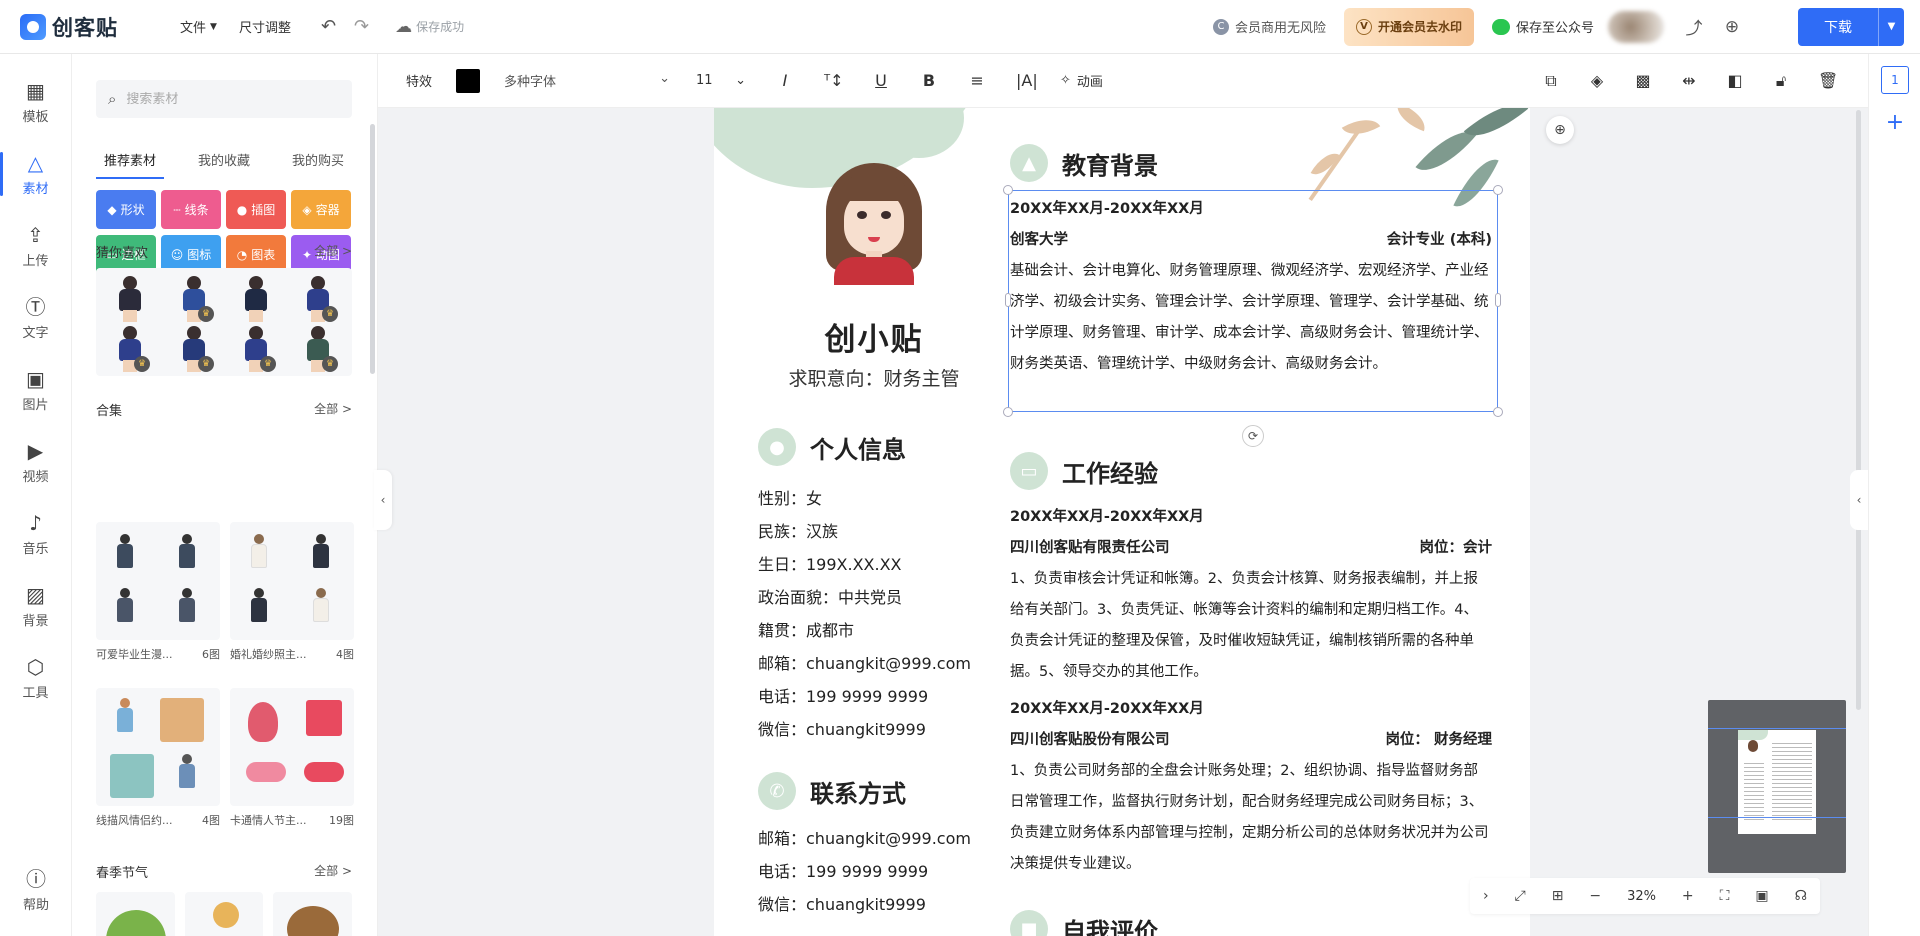 Image resolution: width=1920 pixels, height=936 pixels. What do you see at coordinates (1689, 80) in the screenshot?
I see `flip-icon: ⇹` at bounding box center [1689, 80].